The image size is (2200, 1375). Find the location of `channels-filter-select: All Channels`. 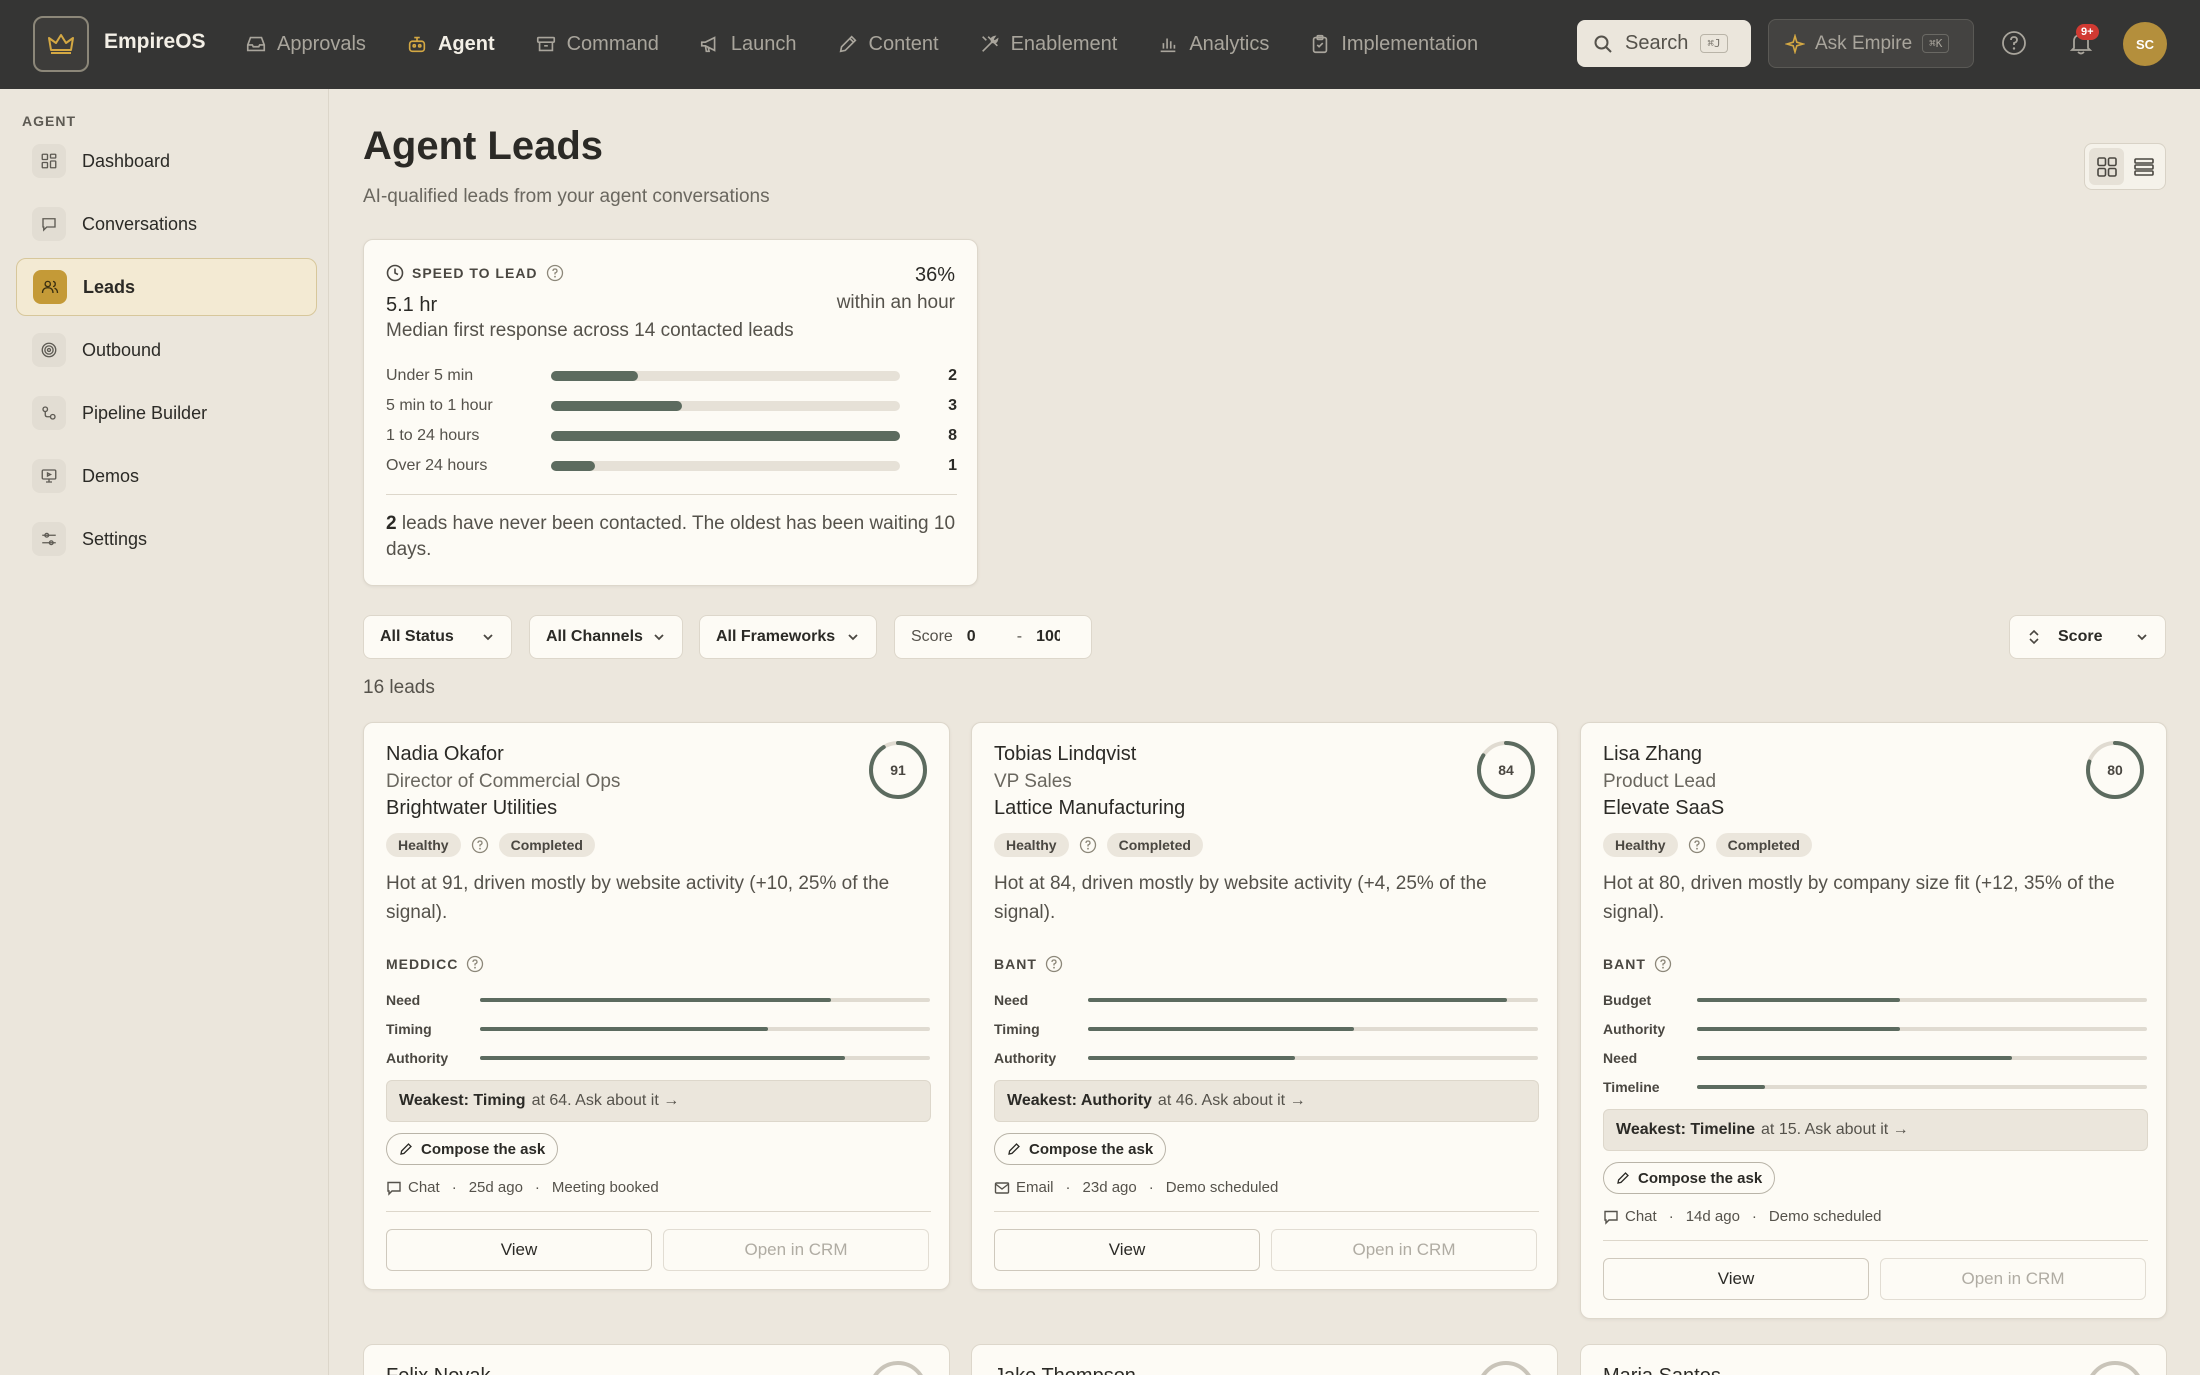

channels-filter-select: All Channels is located at coordinates (606, 637).